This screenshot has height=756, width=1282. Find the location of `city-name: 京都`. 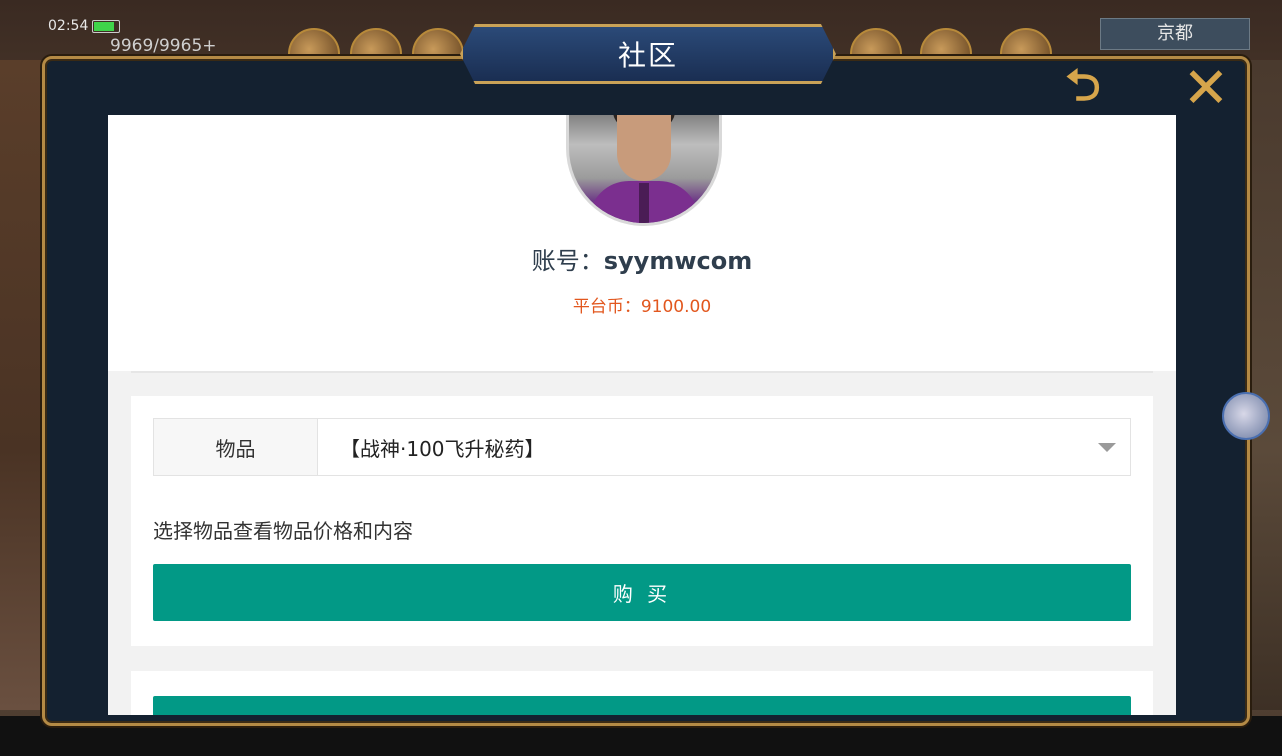

city-name: 京都 is located at coordinates (1175, 34).